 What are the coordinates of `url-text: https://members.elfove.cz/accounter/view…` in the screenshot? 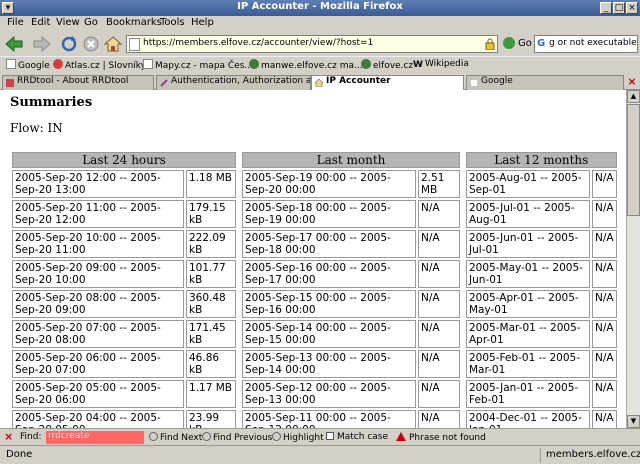 It's located at (258, 43).